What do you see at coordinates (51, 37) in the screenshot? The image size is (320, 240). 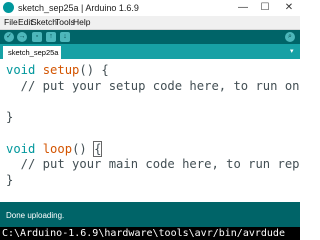 I see `open-button: ↑` at bounding box center [51, 37].